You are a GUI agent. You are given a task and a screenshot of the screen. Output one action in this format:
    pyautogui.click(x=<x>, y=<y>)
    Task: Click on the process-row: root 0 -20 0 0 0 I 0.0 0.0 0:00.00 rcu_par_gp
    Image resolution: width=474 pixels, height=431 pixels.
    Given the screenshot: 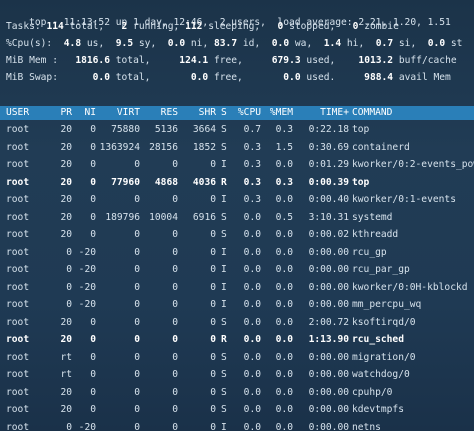 What is the action you would take?
    pyautogui.click(x=237, y=270)
    